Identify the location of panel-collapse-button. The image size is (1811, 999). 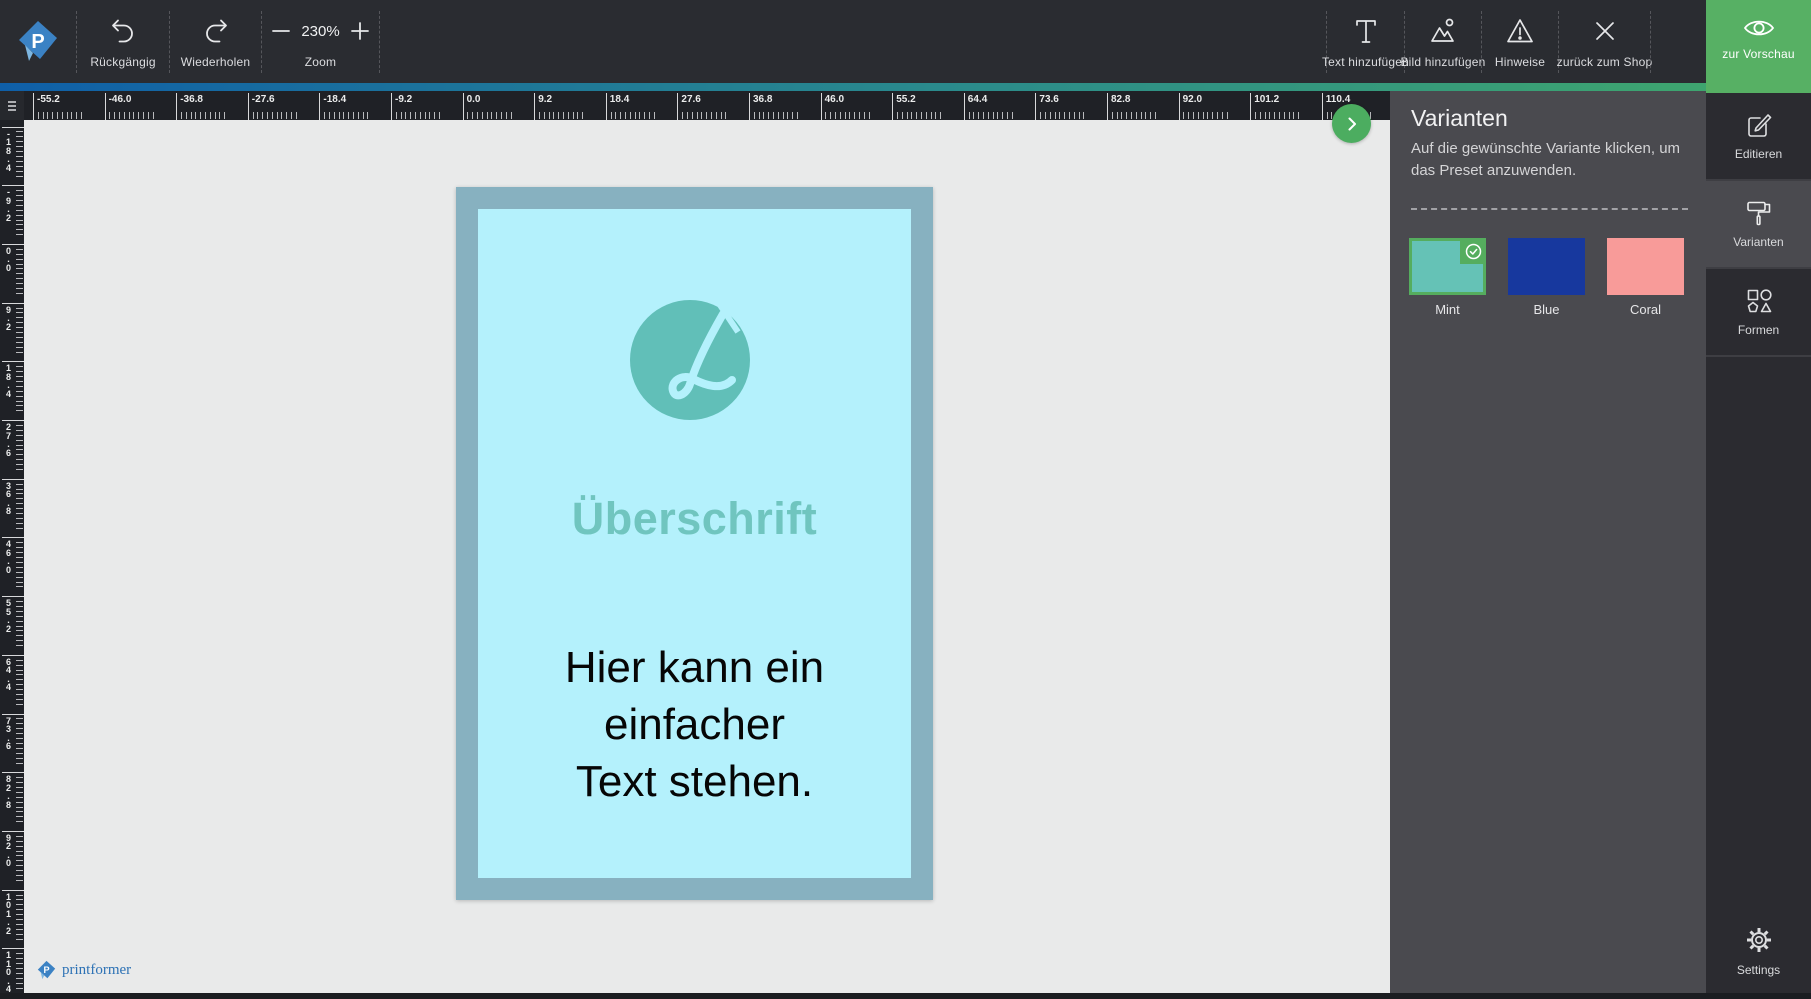
(1351, 123).